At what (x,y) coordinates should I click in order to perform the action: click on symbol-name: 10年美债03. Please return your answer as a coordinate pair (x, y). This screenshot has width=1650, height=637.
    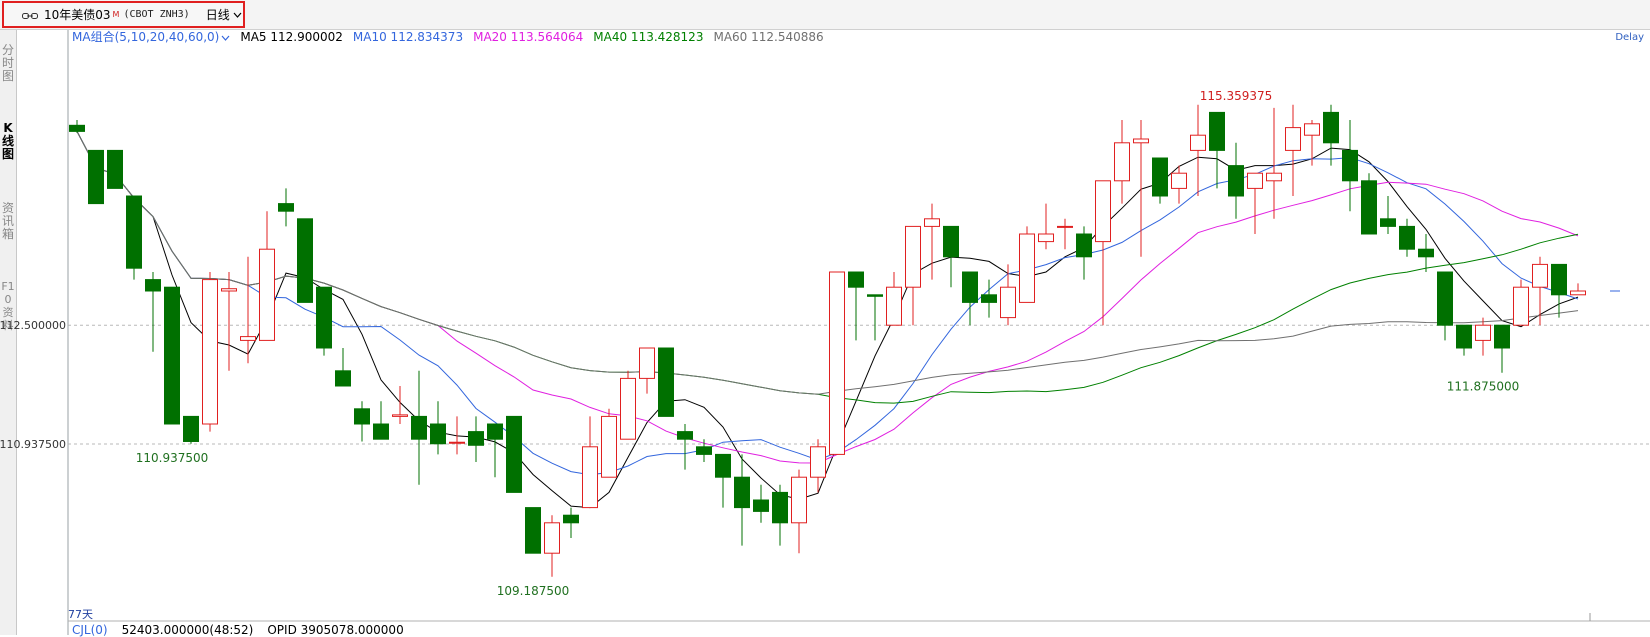
    Looking at the image, I should click on (77, 15).